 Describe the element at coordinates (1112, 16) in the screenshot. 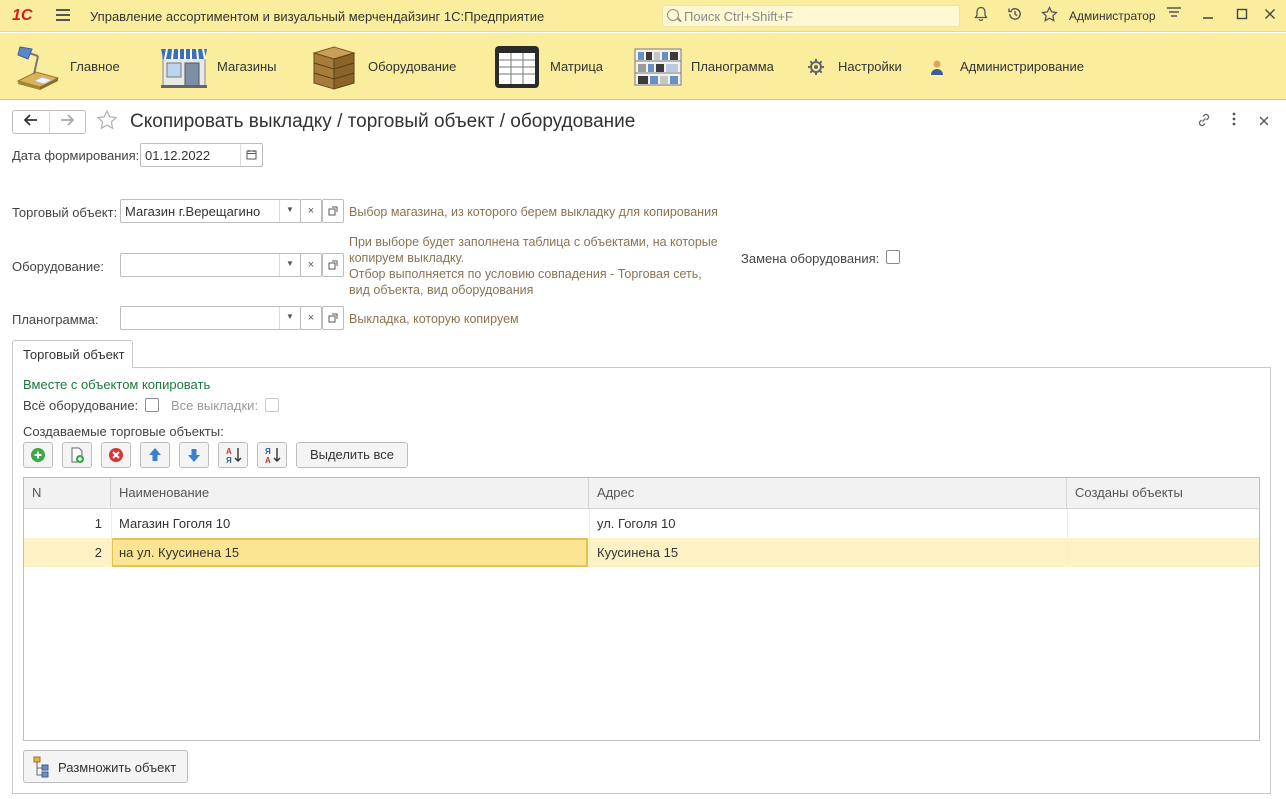

I see `user-name: Администратор` at that location.